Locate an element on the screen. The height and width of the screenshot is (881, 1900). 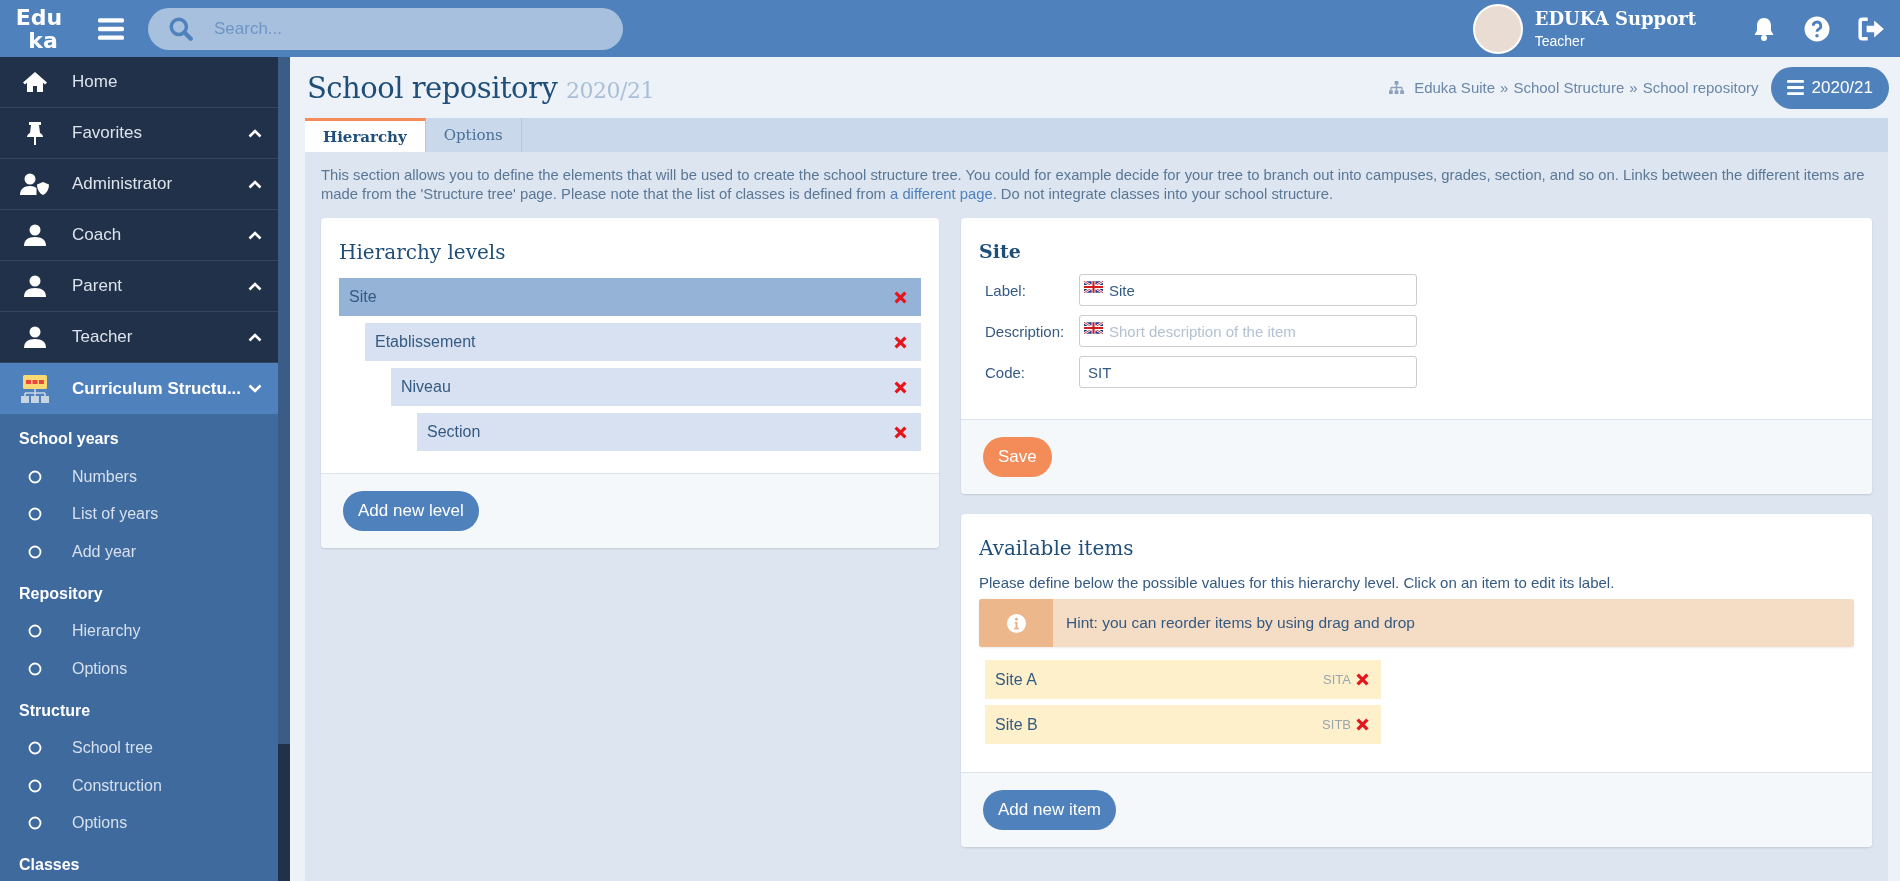
tab: Hierarchy is located at coordinates (365, 135).